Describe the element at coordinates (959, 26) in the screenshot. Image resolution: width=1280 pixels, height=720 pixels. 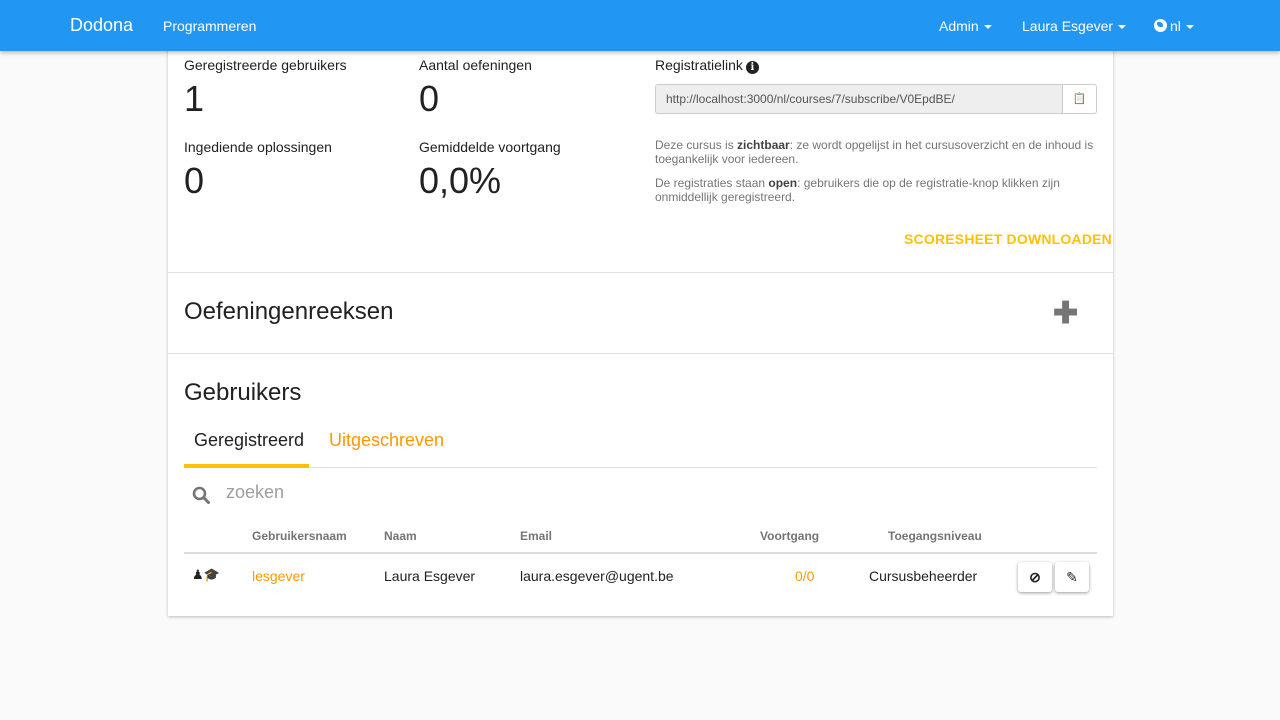
I see `nav-admin-label: Admin` at that location.